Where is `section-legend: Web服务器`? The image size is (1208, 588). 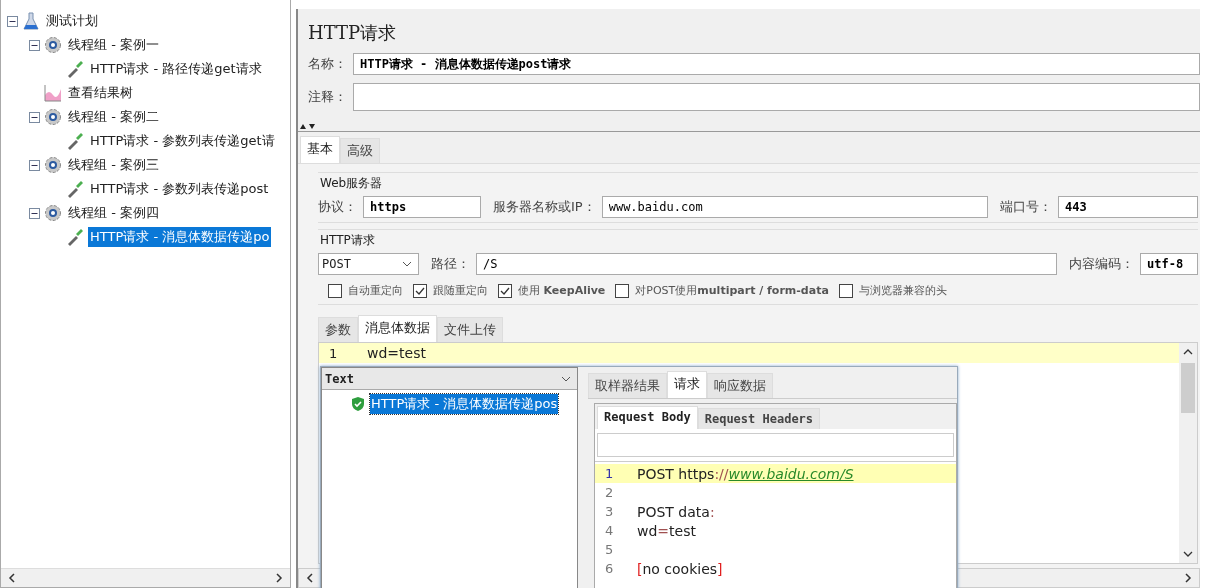 section-legend: Web服务器 is located at coordinates (351, 183).